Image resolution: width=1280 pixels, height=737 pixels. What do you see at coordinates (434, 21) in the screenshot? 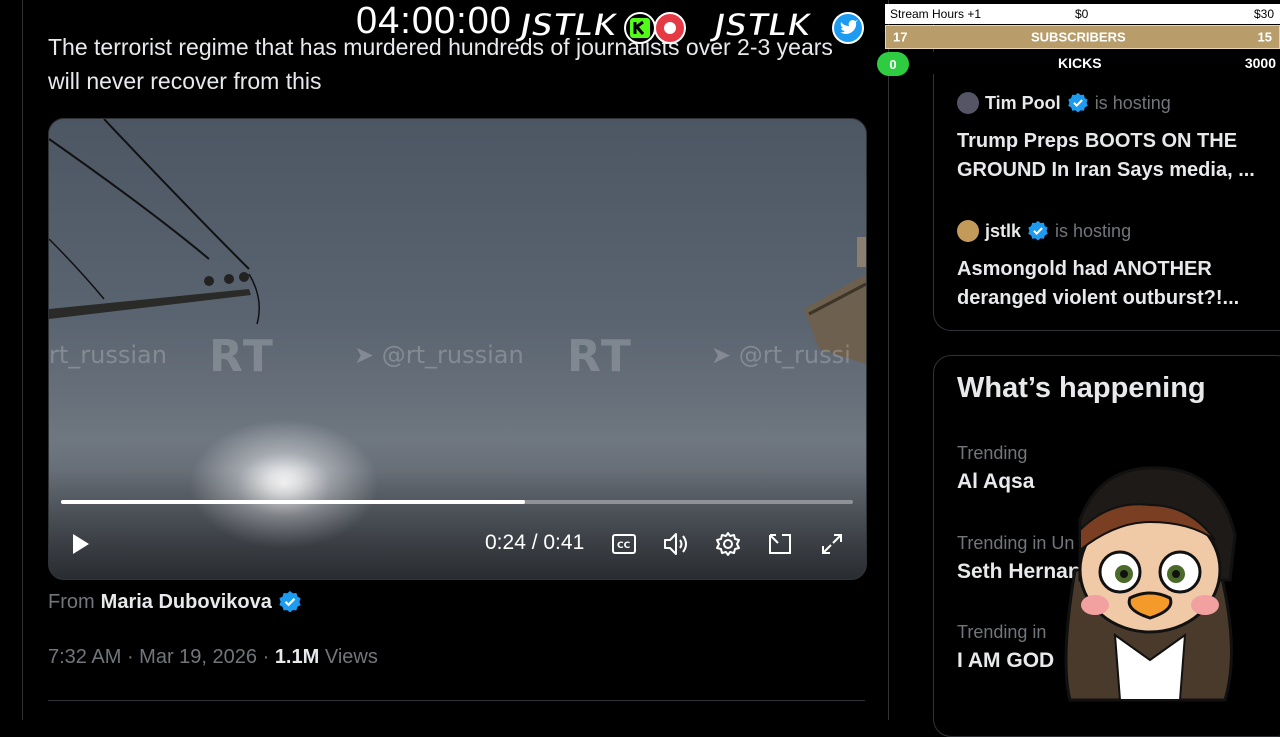
I see `stream-timer: 04:00:00` at bounding box center [434, 21].